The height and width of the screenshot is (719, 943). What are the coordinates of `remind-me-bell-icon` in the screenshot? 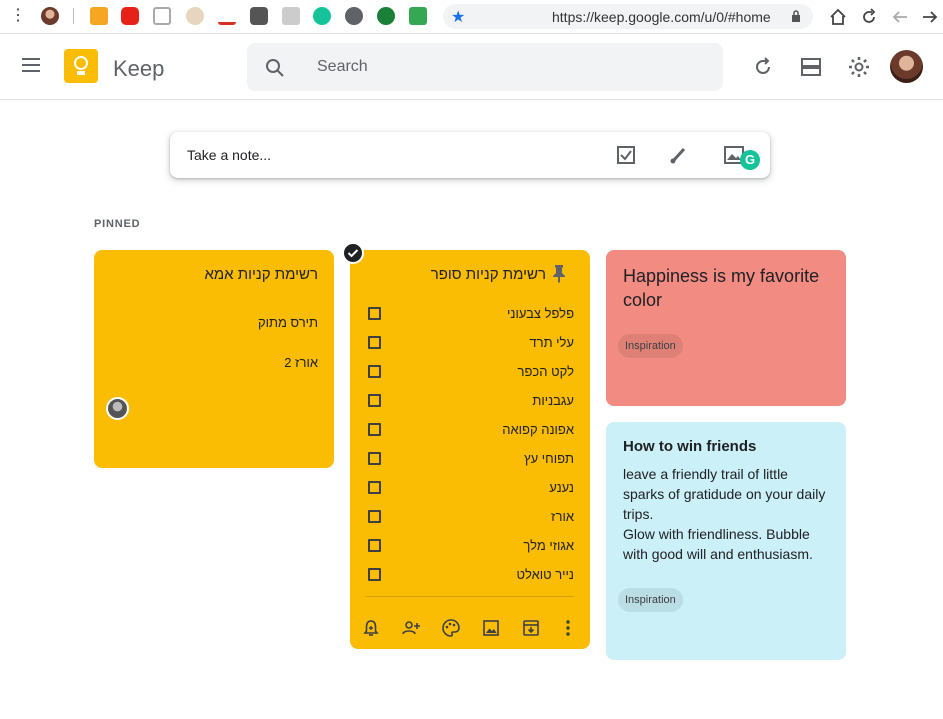 It's located at (371, 628).